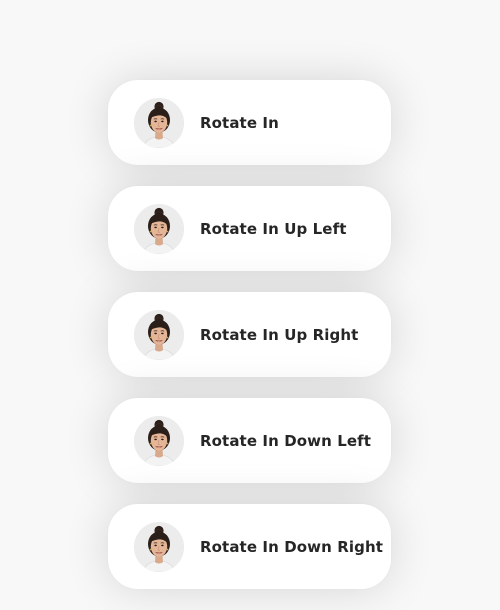 The width and height of the screenshot is (500, 610). I want to click on list-item-label: Rotate In Up Right, so click(279, 334).